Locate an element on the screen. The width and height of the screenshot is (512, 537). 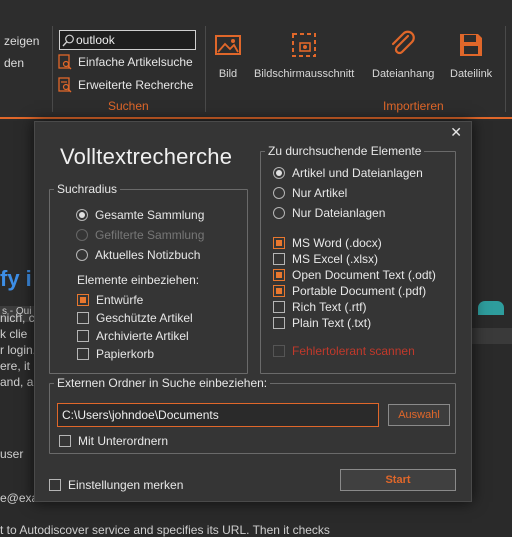
background-line: ere, it i is located at coordinates (18, 366).